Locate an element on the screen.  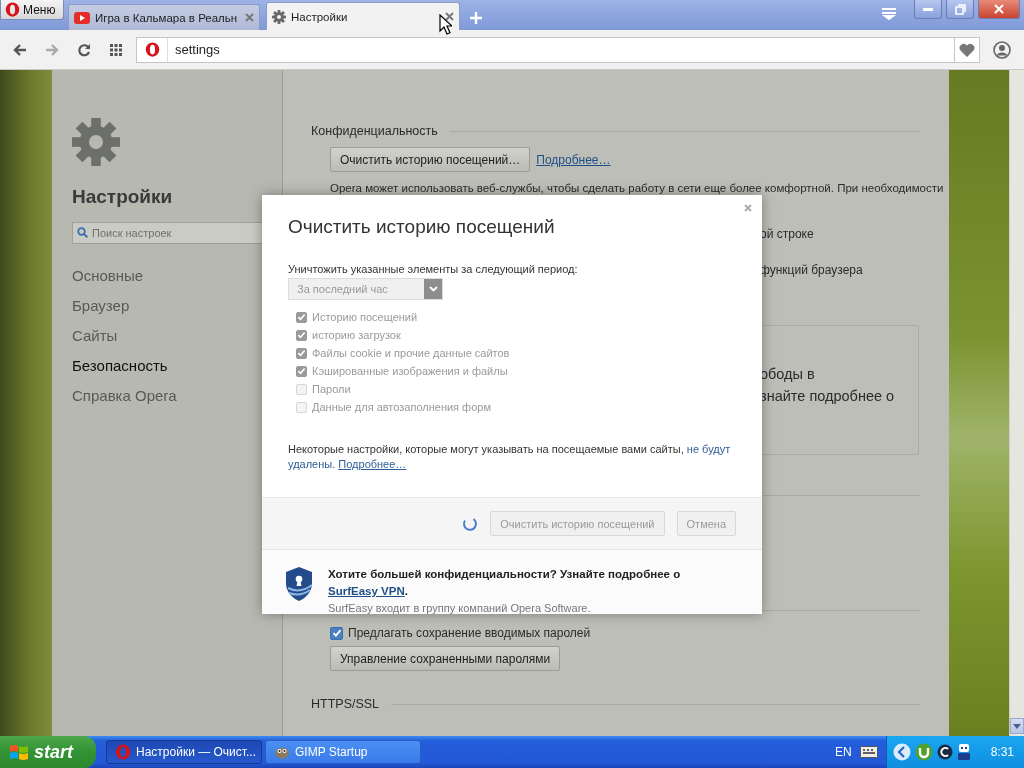
checkbox is located at coordinates (336, 633).